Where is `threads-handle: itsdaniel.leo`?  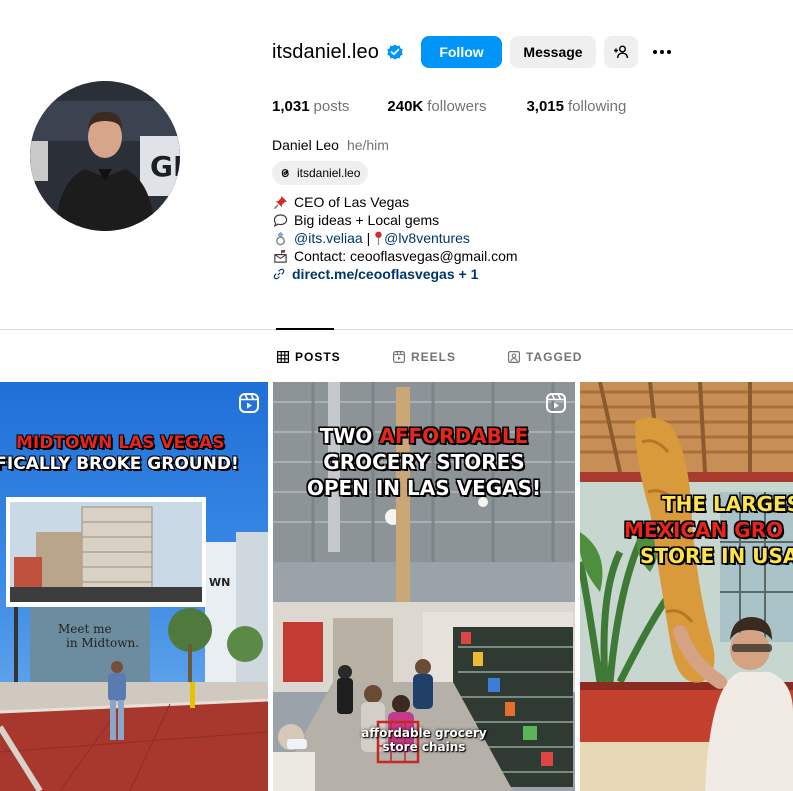
threads-handle: itsdaniel.leo is located at coordinates (329, 173).